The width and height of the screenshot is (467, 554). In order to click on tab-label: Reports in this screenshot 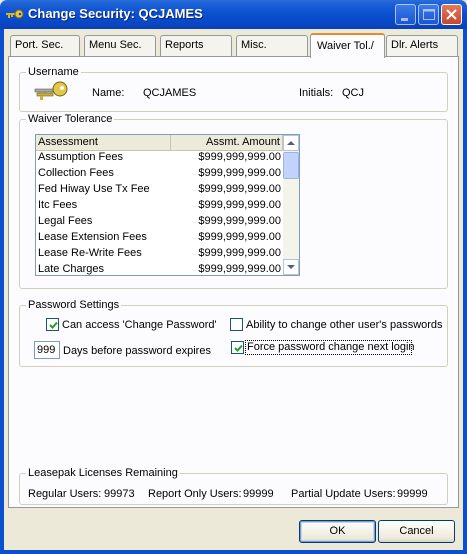, I will do `click(184, 45)`.